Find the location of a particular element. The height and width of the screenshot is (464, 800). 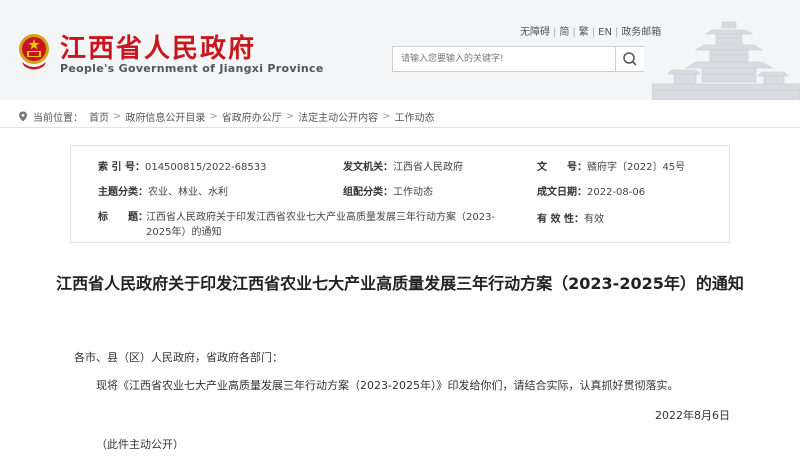

issuing-org-label: 发文机关： is located at coordinates (368, 167).